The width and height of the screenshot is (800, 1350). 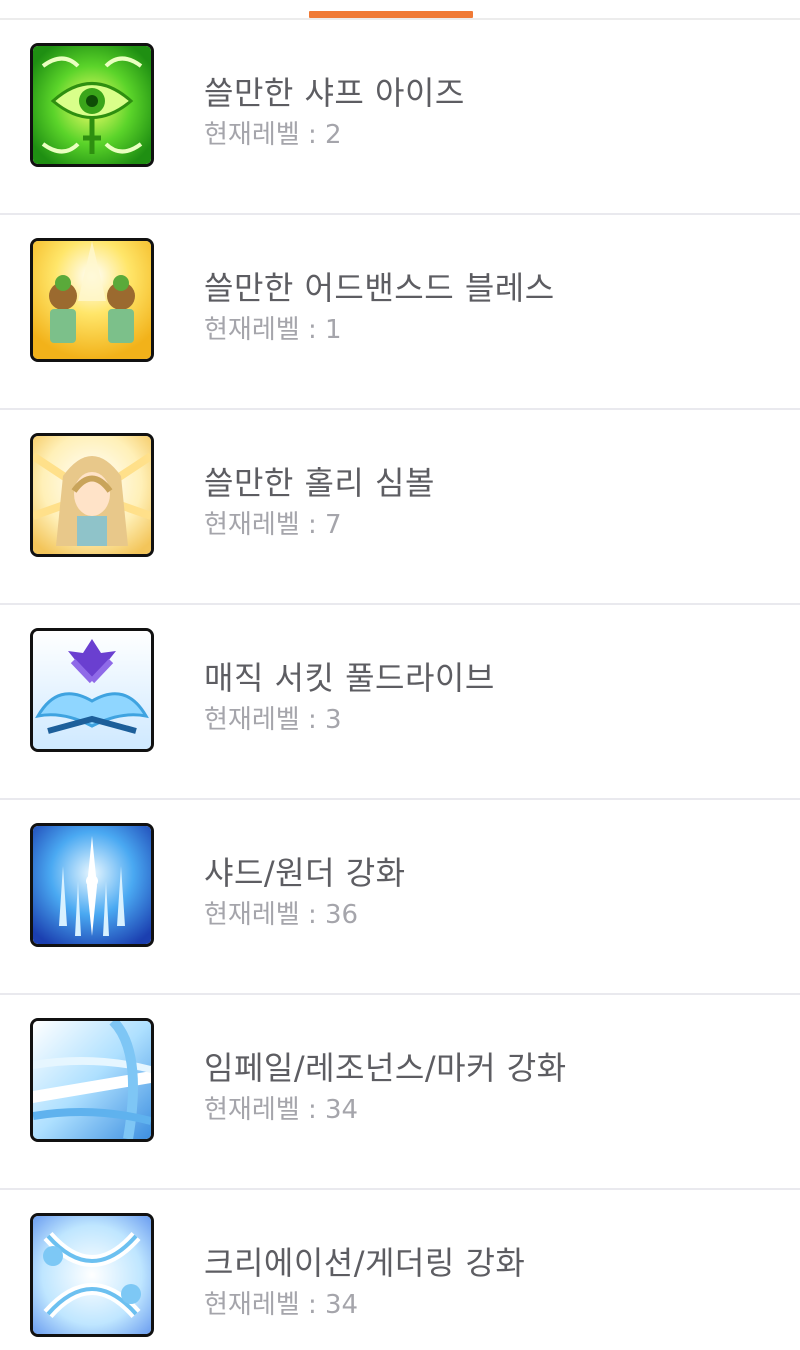 What do you see at coordinates (273, 720) in the screenshot?
I see `skill-level: 현재레벨 : 3` at bounding box center [273, 720].